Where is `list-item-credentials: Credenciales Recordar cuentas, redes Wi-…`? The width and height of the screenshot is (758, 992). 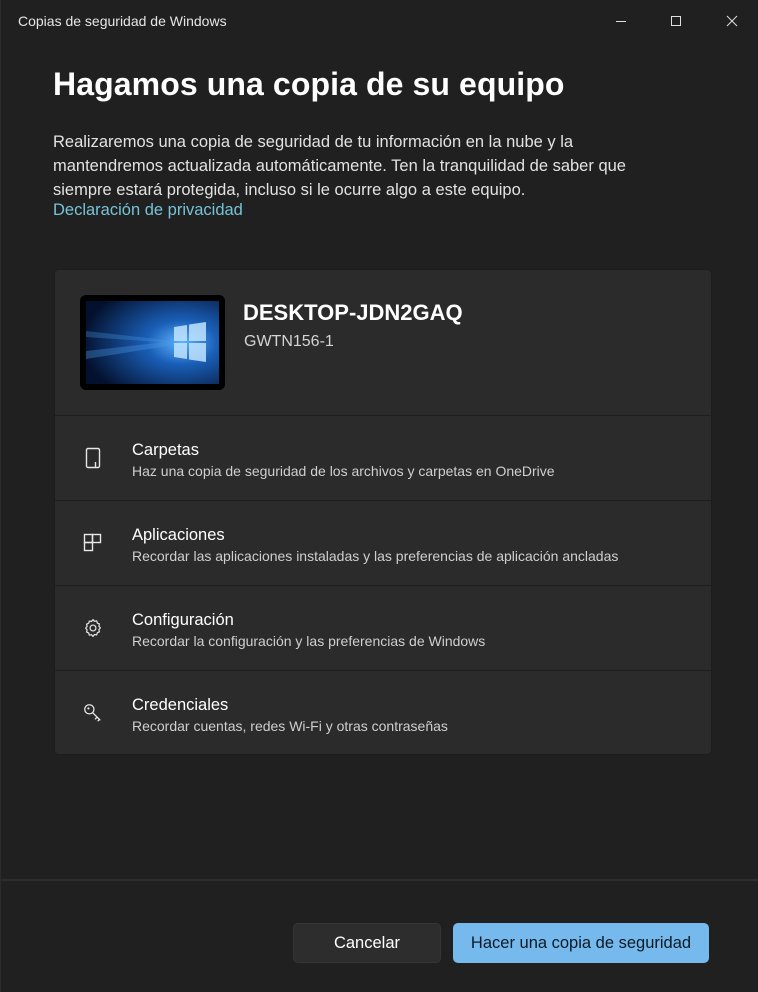
list-item-credentials: Credenciales Recordar cuentas, redes Wi-… is located at coordinates (383, 712).